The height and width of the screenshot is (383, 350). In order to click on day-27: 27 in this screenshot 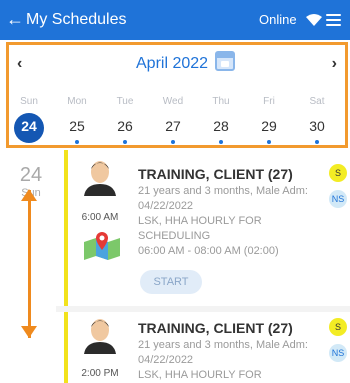, I will do `click(173, 126)`.